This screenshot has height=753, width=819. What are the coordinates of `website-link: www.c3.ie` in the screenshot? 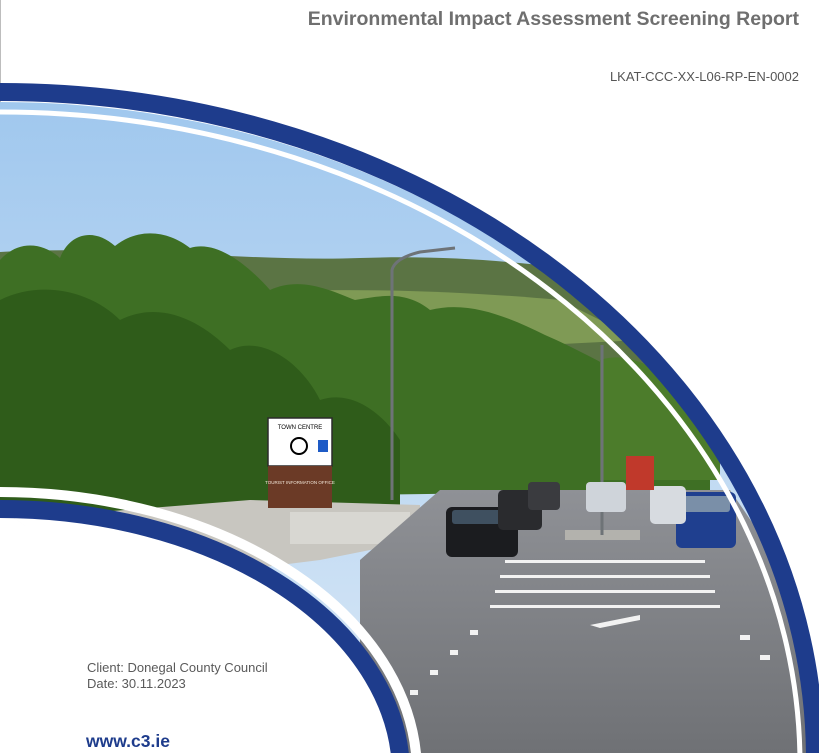 It's located at (128, 741).